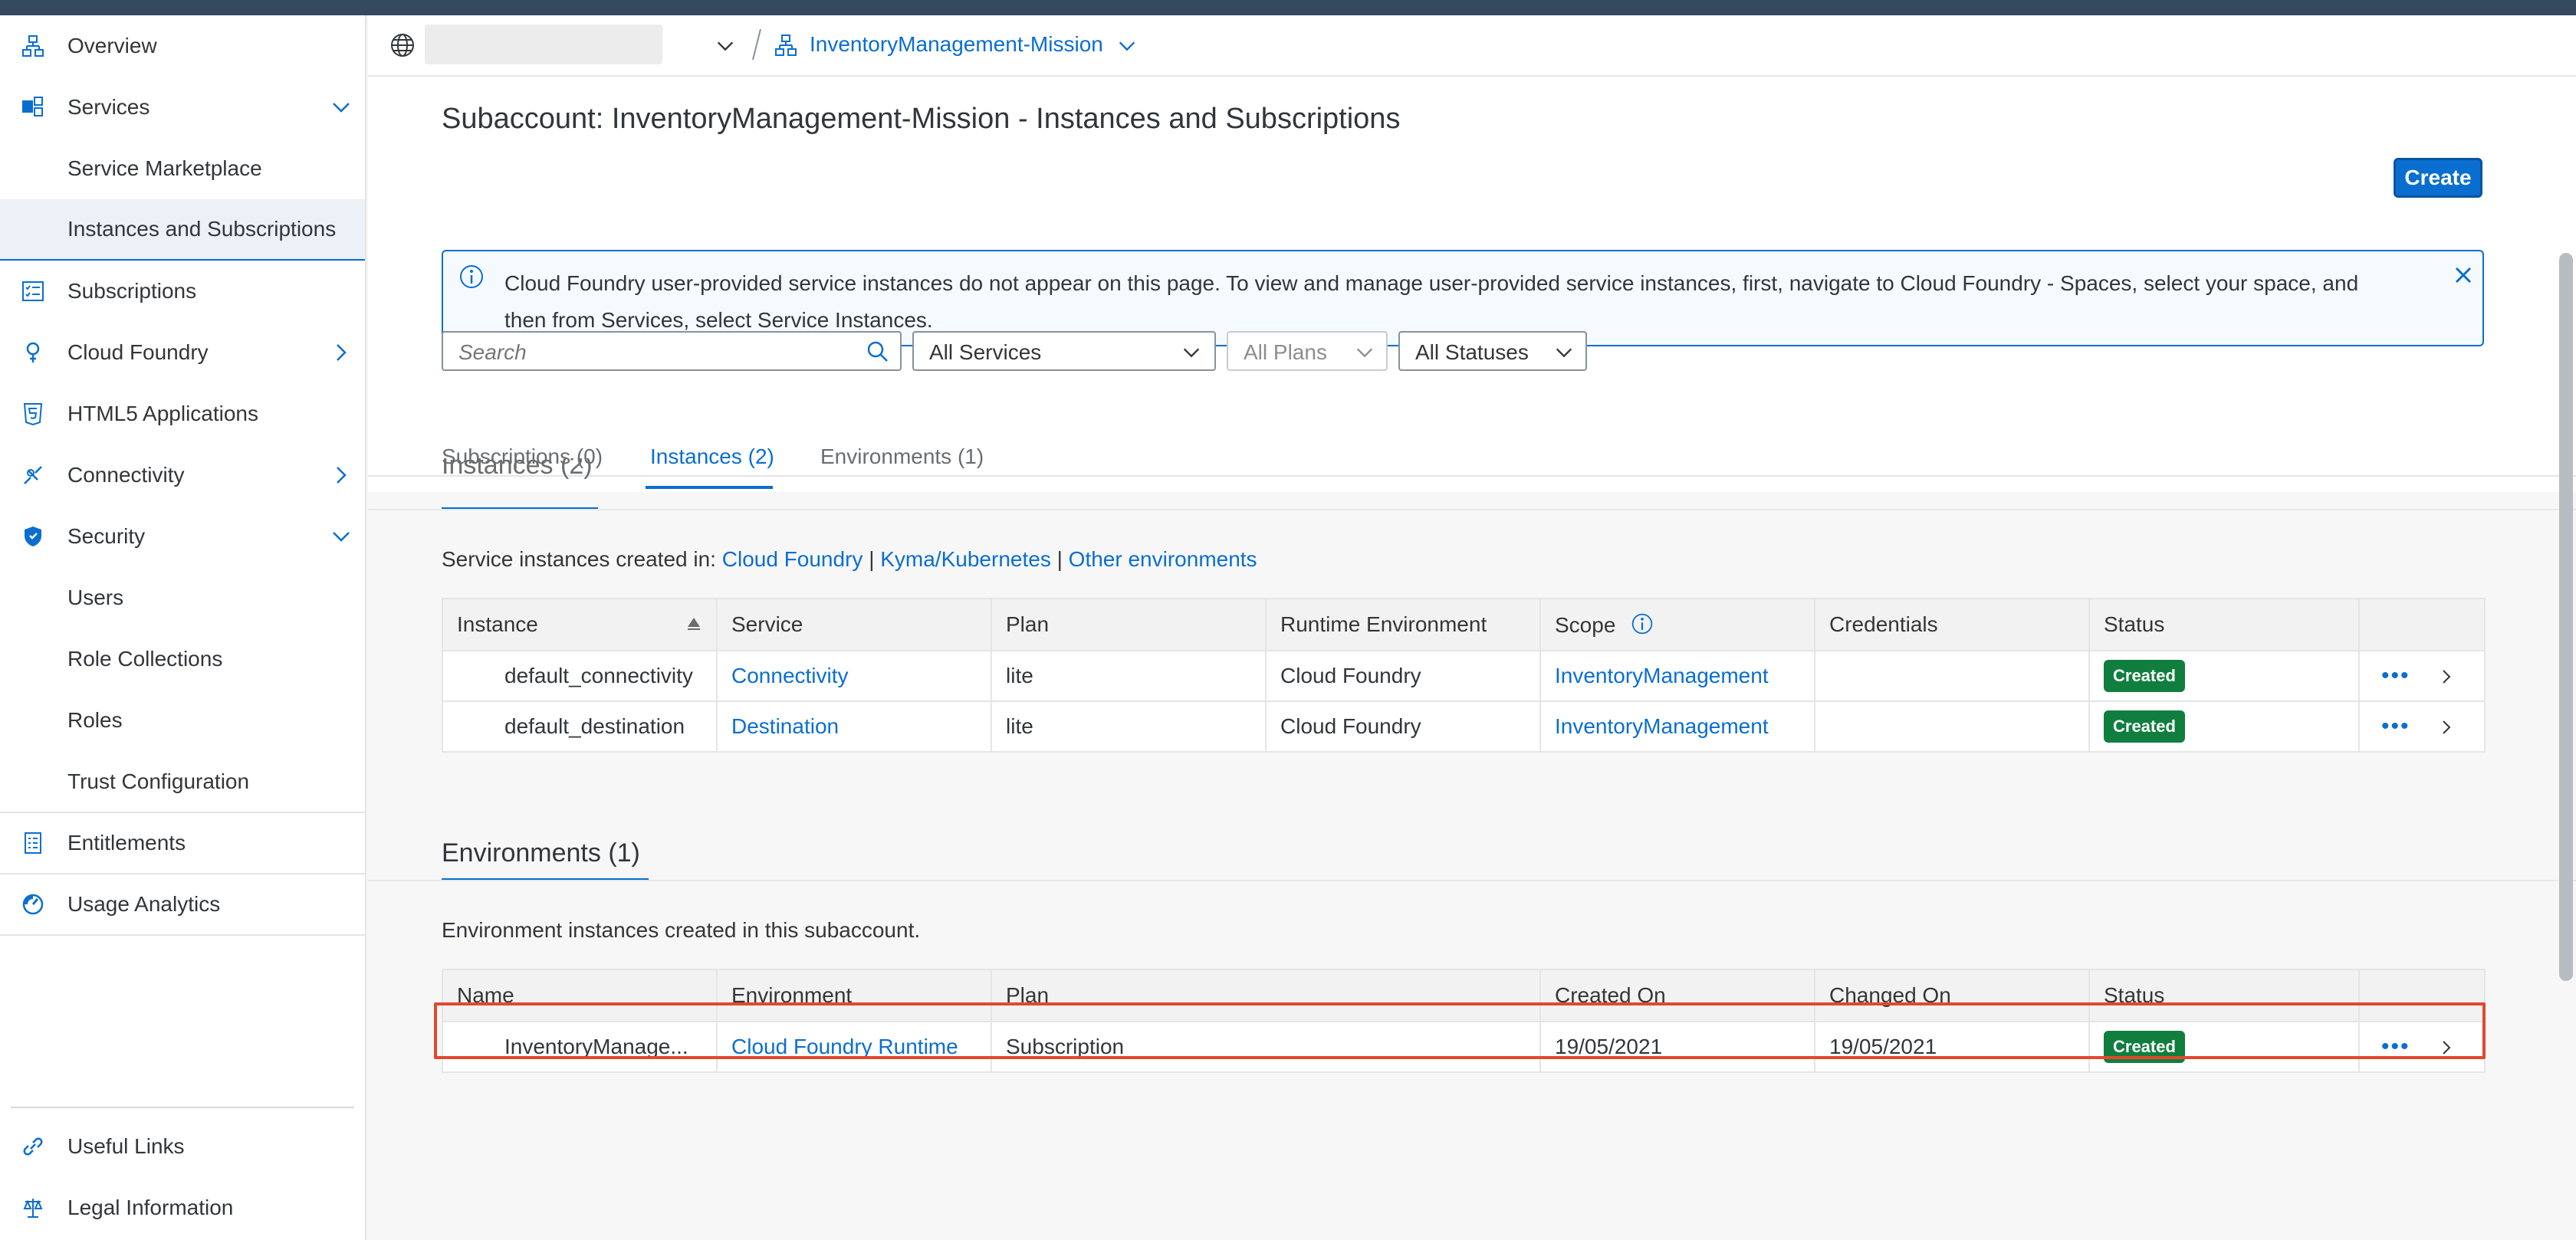 The height and width of the screenshot is (1240, 2576). Describe the element at coordinates (182, 1107) in the screenshot. I see `sidebar-footer-divider` at that location.